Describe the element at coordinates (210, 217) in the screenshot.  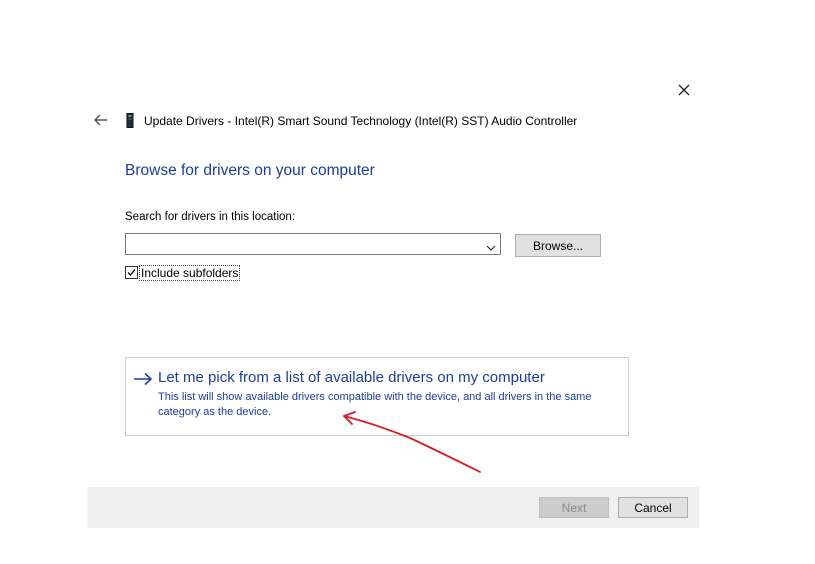
I see `search-location-label: Search for drivers in this location:` at that location.